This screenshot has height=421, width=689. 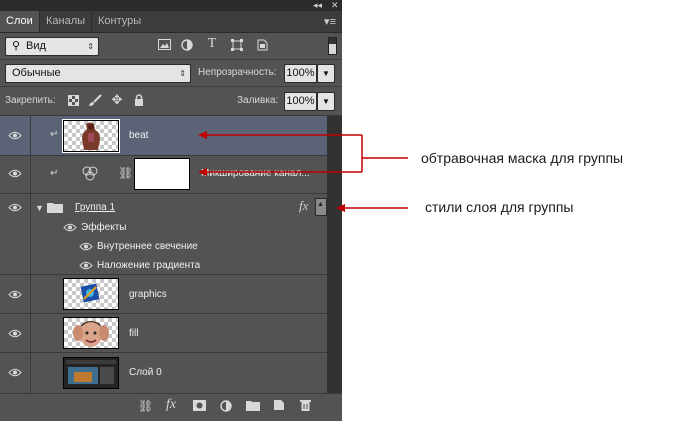 What do you see at coordinates (522, 158) in the screenshot?
I see `annotation-clip-mask: обтравочная маска для группы` at bounding box center [522, 158].